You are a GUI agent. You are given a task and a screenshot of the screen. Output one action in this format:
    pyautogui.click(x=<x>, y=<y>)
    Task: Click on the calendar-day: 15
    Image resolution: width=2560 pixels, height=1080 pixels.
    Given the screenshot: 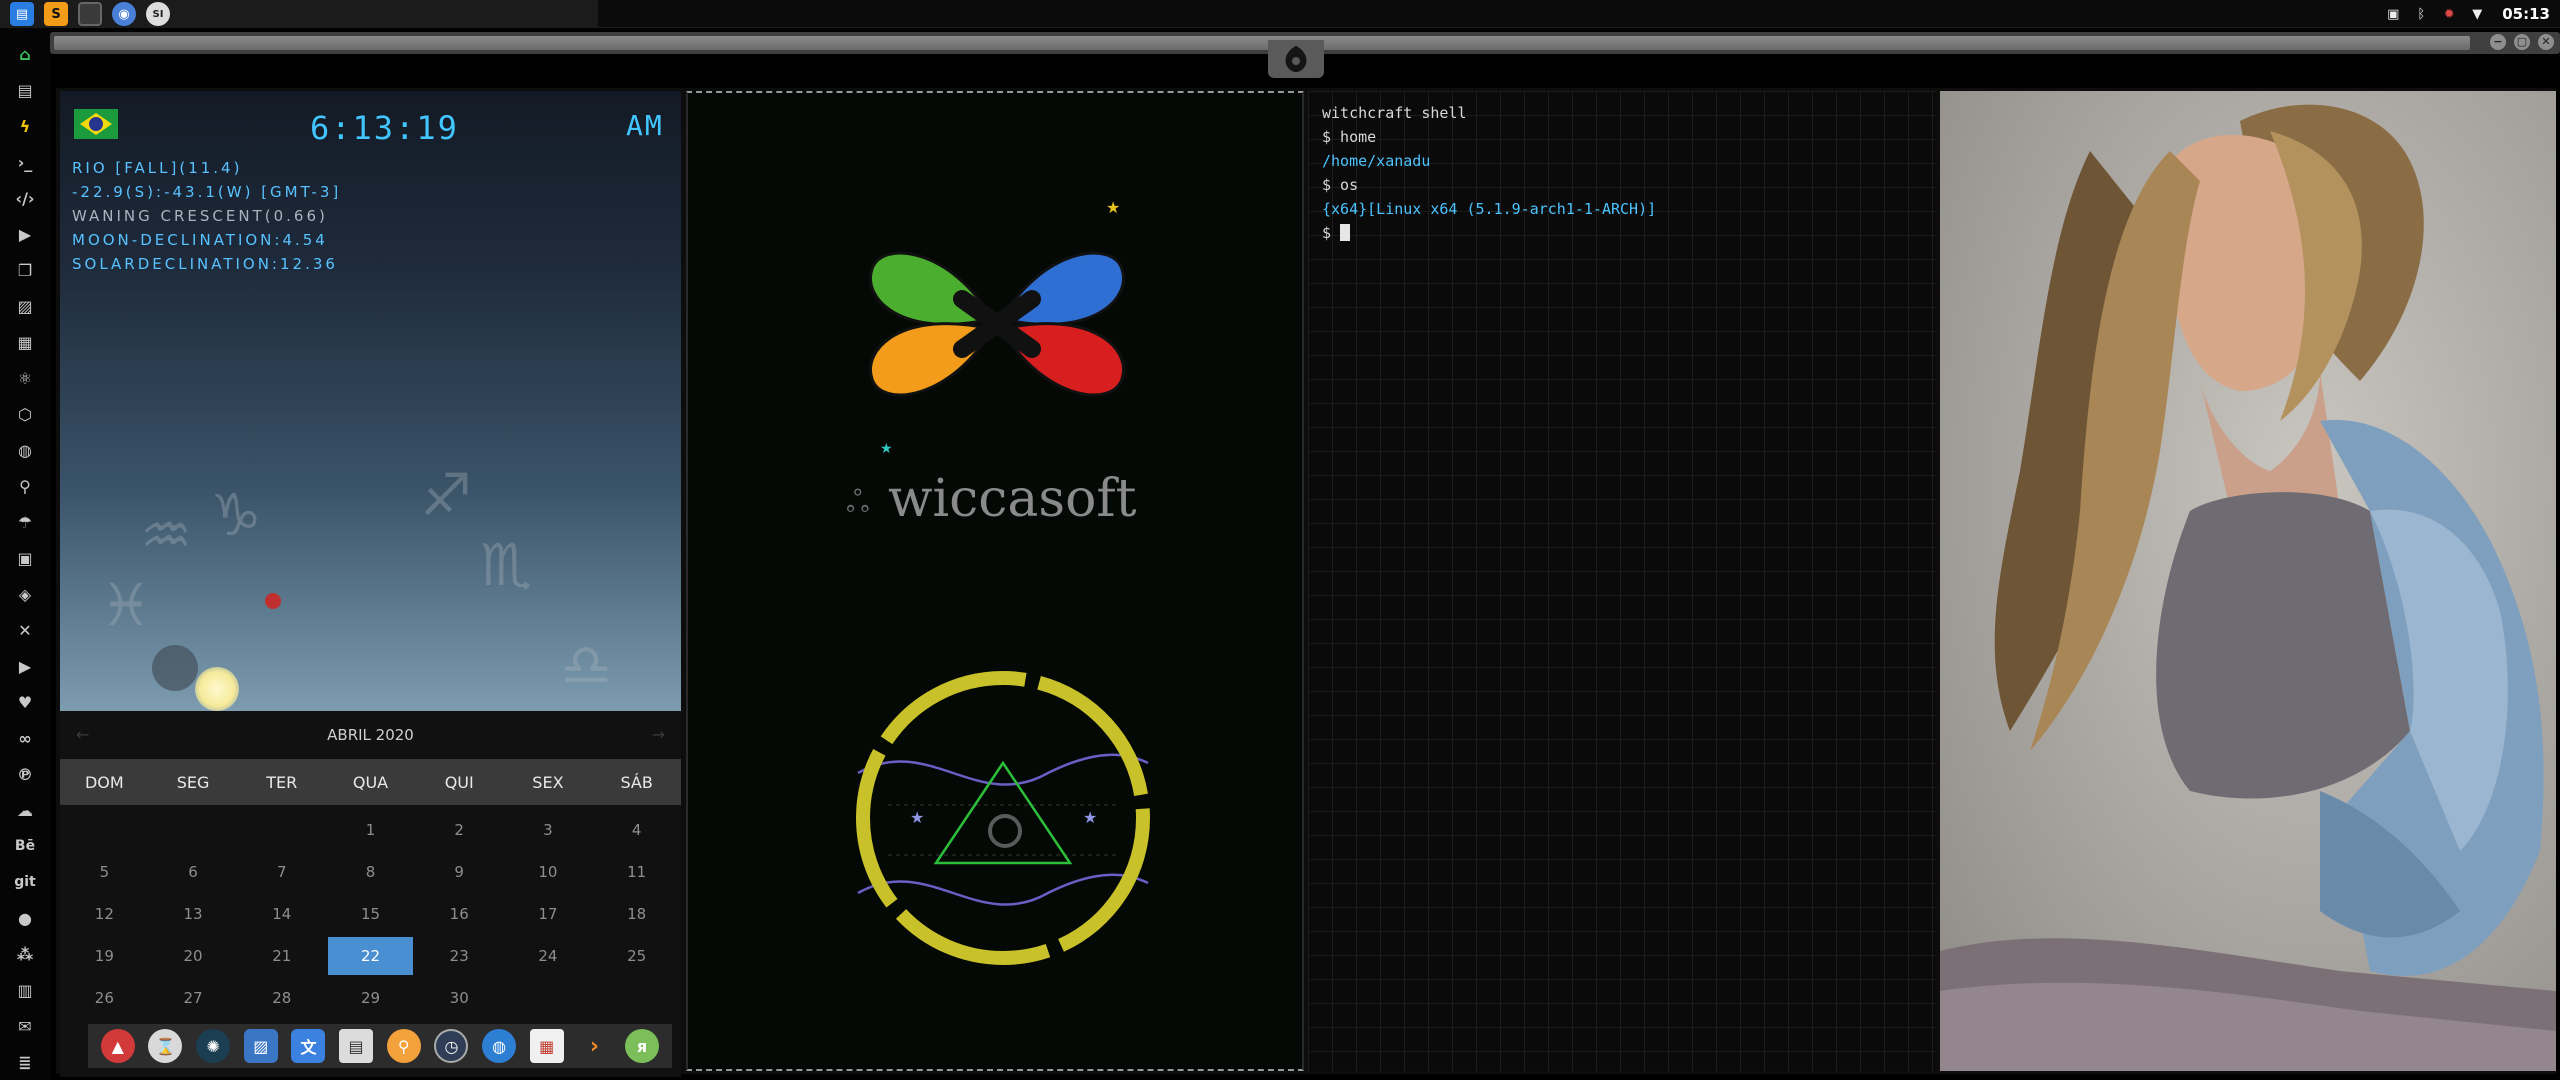 What is the action you would take?
    pyautogui.click(x=370, y=914)
    